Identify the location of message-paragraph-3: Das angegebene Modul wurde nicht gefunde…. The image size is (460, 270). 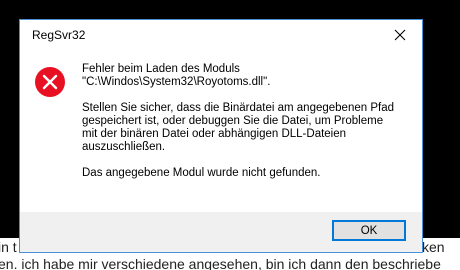
(247, 173).